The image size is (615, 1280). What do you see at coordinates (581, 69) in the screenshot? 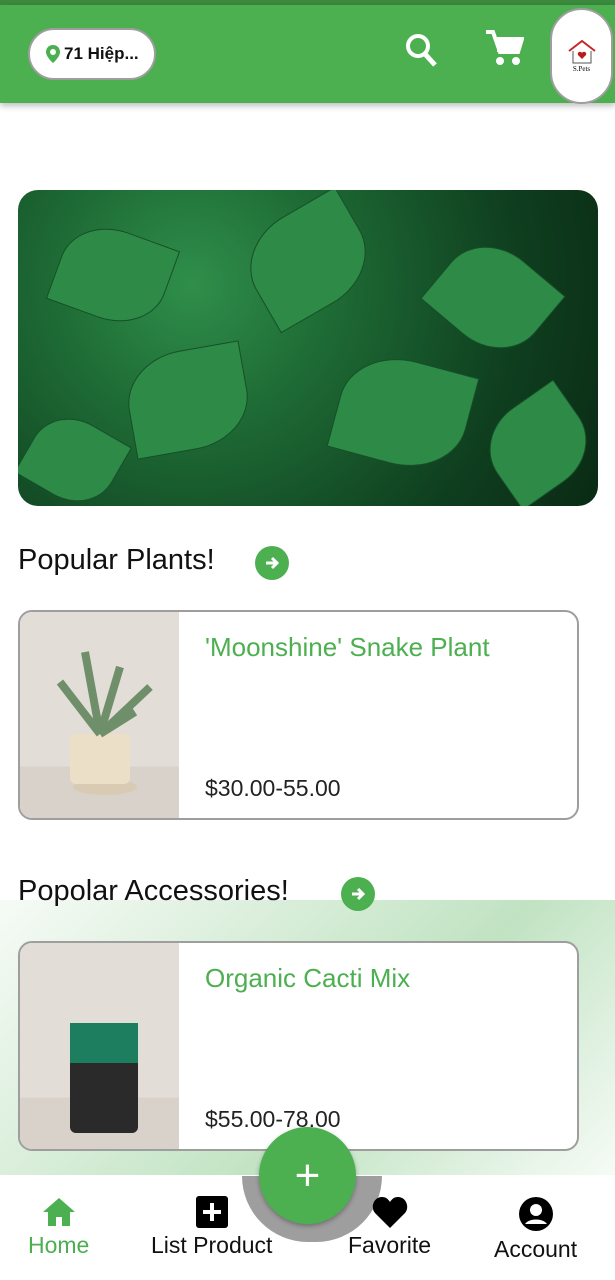
I see `logo-text: S.Pets` at bounding box center [581, 69].